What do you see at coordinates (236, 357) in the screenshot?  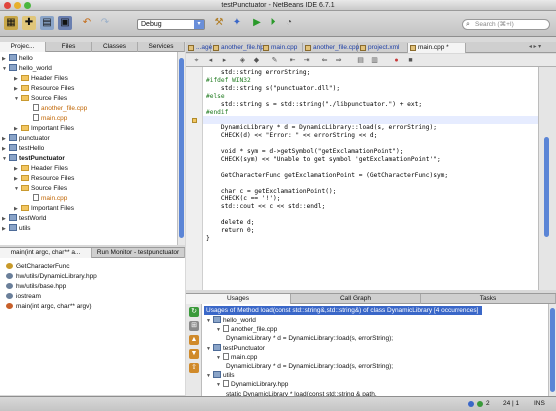 I see `usage-item: ▼ main.cpp` at bounding box center [236, 357].